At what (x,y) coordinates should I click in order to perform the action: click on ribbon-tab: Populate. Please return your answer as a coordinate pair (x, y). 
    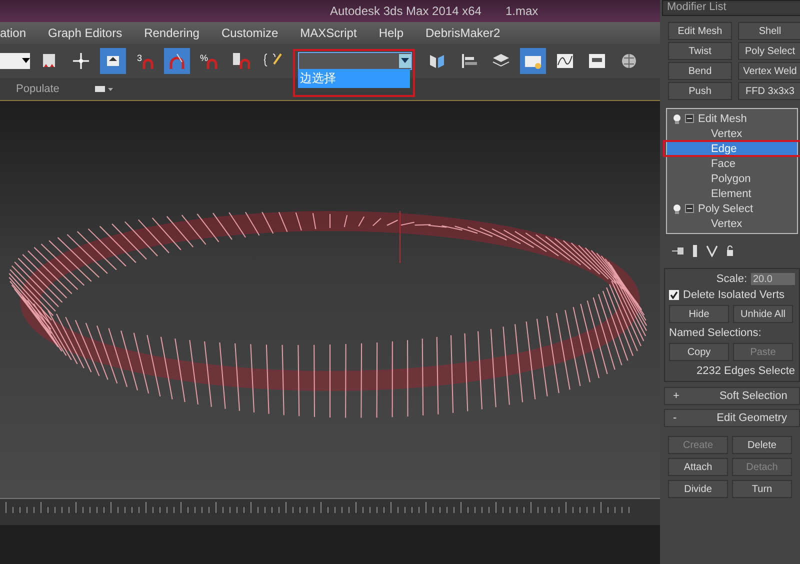
    Looking at the image, I should click on (38, 89).